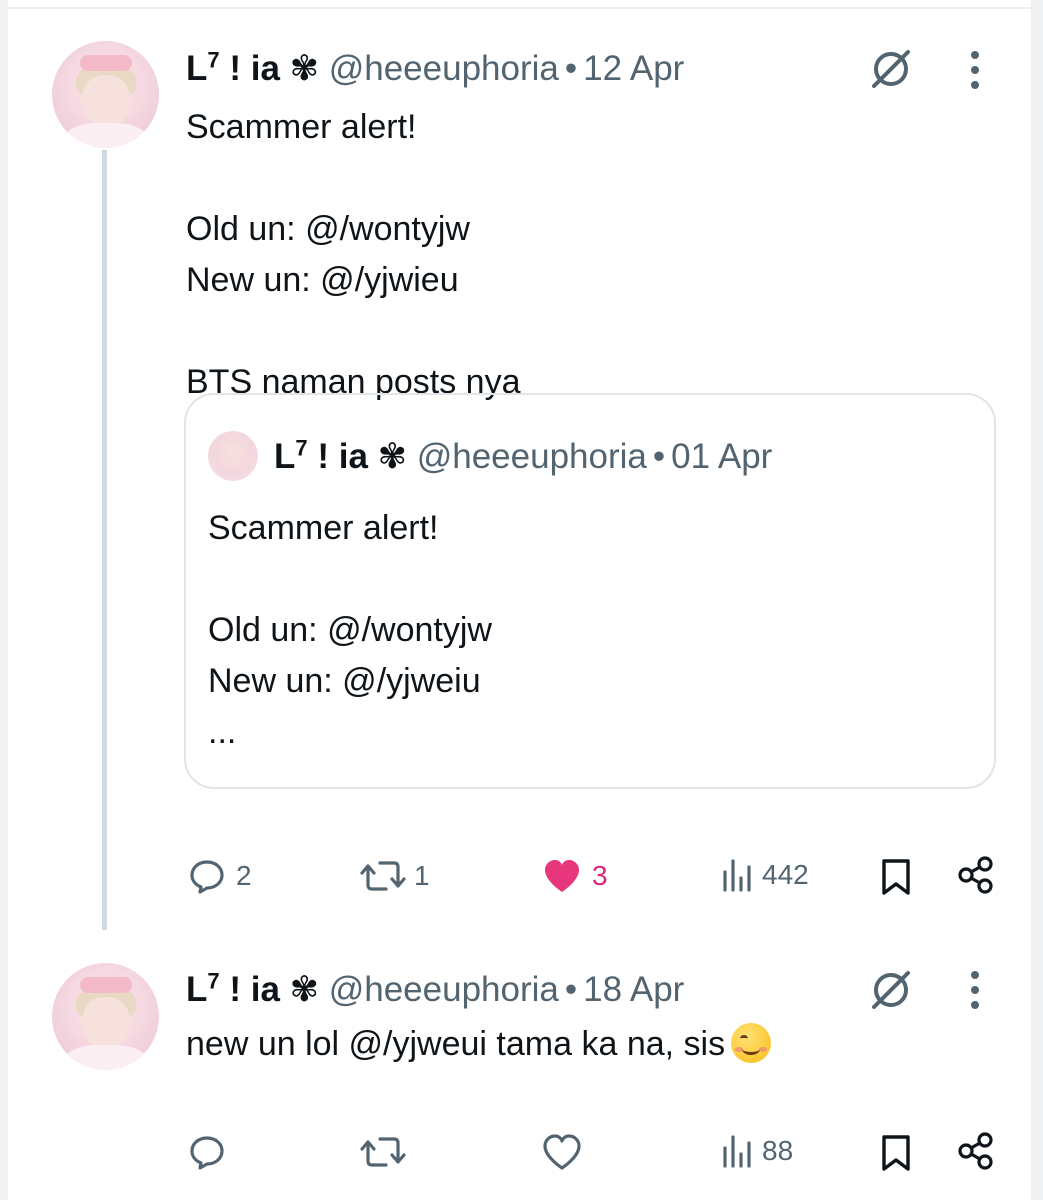  I want to click on post-date: 18 Apr, so click(633, 989).